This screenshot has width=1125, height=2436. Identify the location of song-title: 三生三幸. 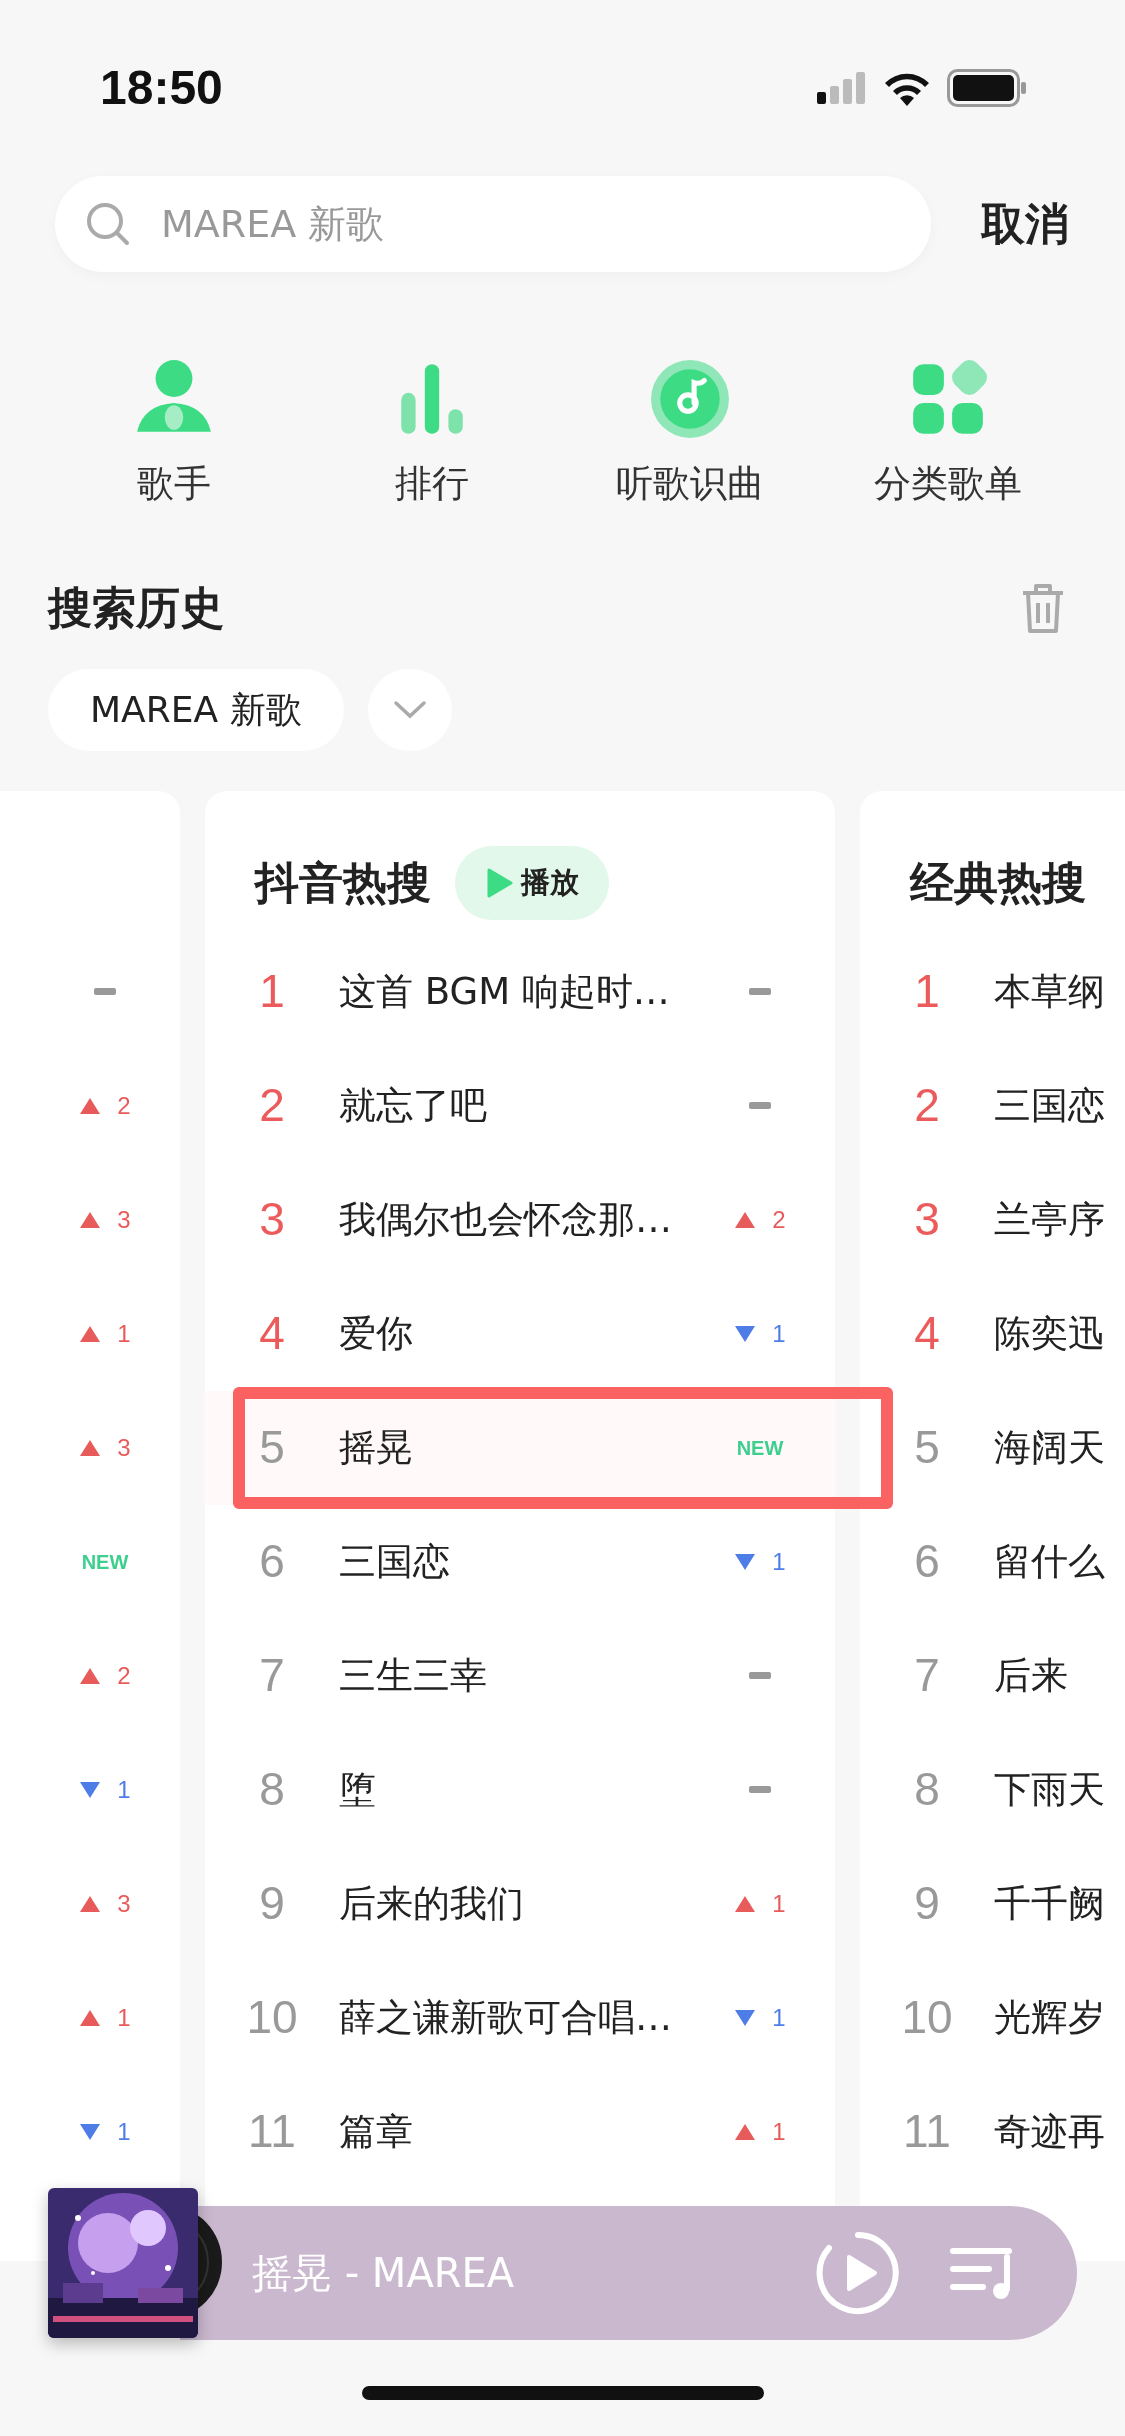
(512, 1675).